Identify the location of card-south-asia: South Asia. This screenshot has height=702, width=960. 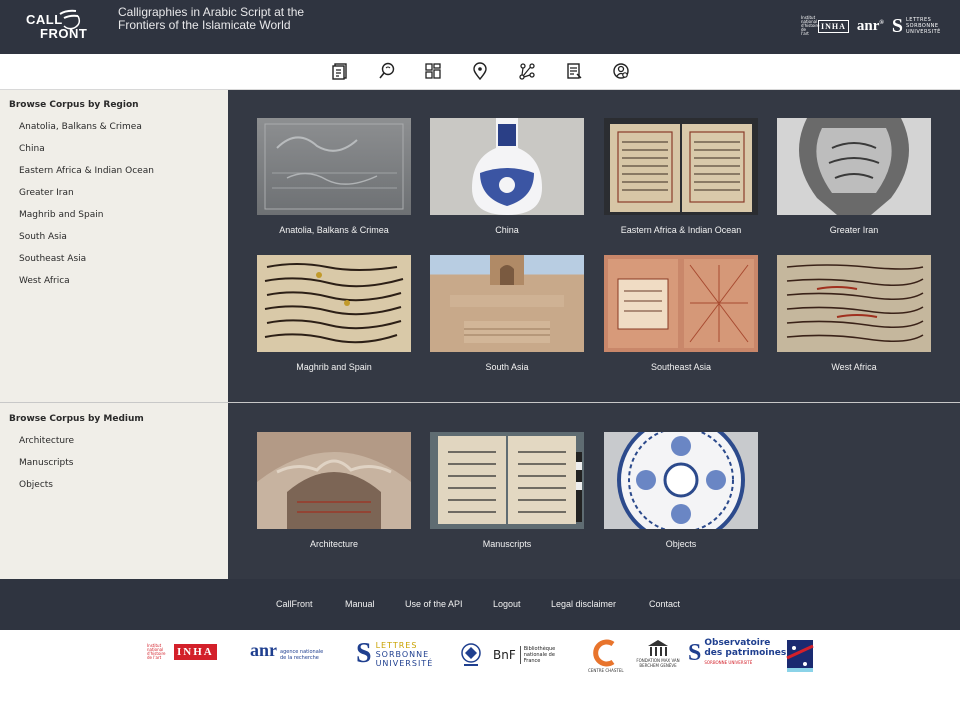
(507, 313).